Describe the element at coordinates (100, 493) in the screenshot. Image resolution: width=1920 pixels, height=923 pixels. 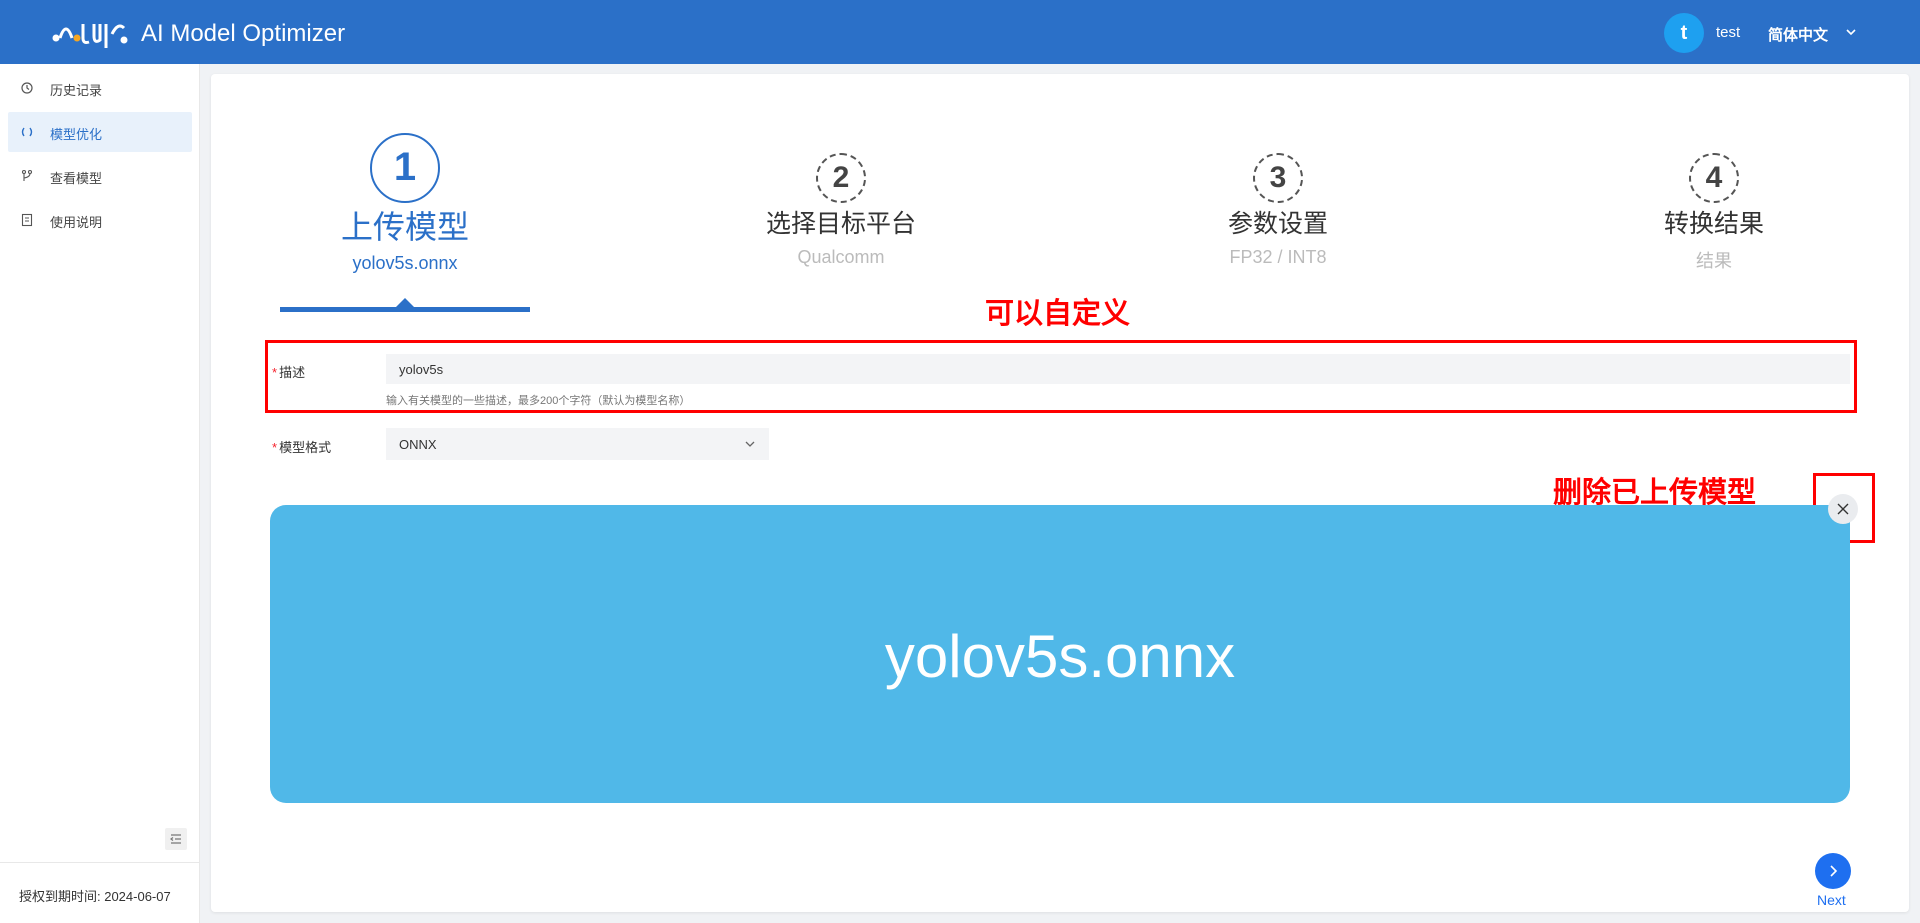
I see `sidebar: 历史记录 模型优化 查看模型 使用说明 授权到期时间: 2024-06-07` at that location.